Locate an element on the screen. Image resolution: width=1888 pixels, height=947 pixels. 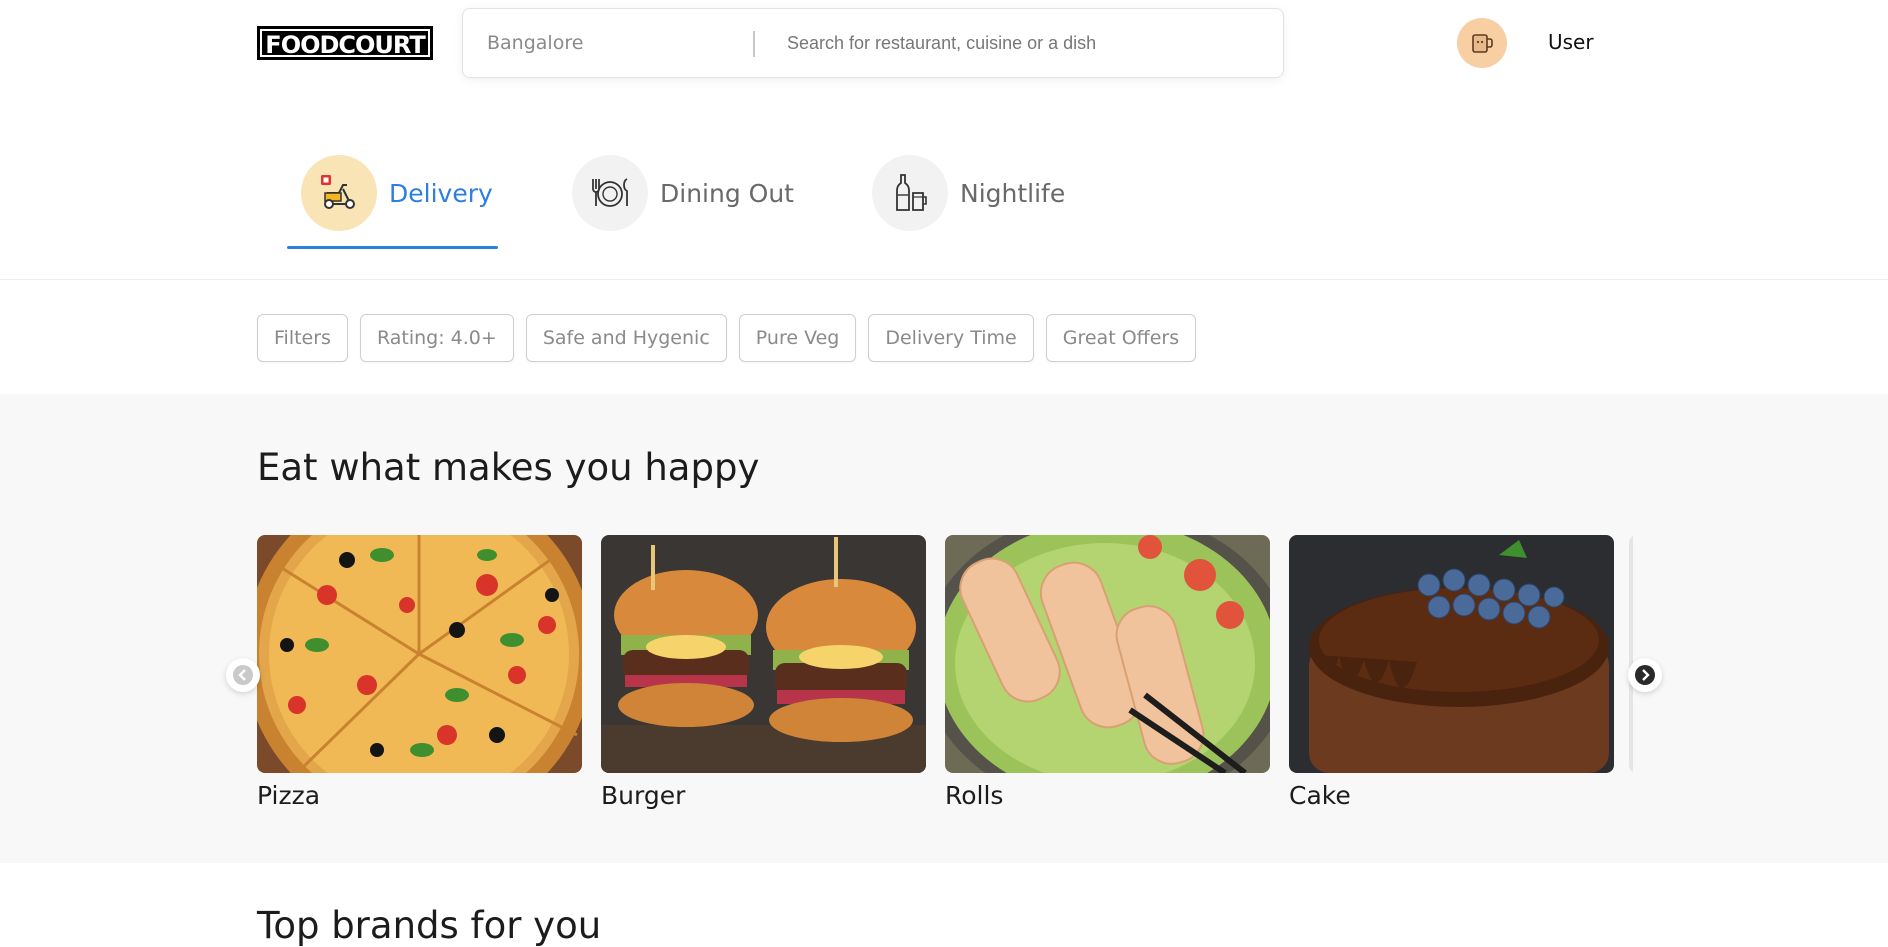
brands-section-title: Top brands for you is located at coordinates (429, 925).